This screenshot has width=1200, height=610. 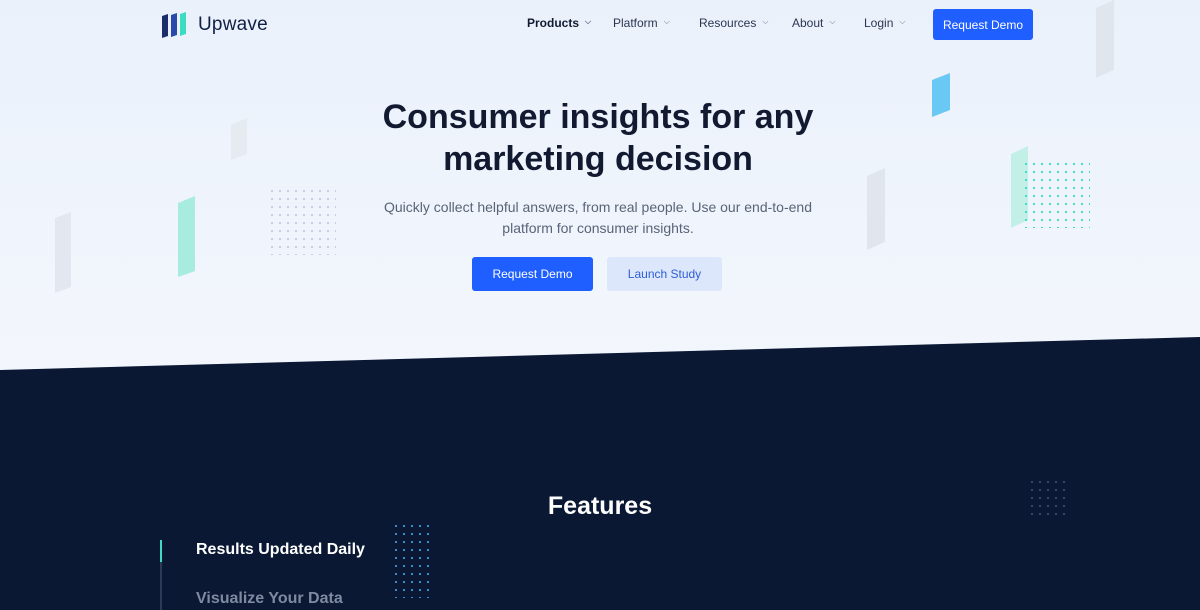 I want to click on nav-about: About ⌵, so click(x=813, y=23).